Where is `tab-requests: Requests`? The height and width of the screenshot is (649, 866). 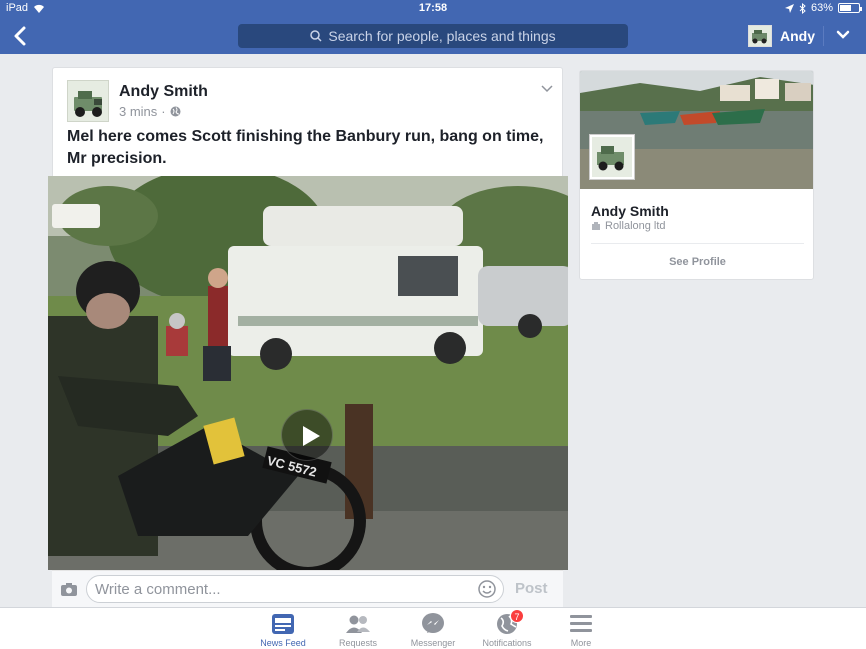 tab-requests: Requests is located at coordinates (358, 630).